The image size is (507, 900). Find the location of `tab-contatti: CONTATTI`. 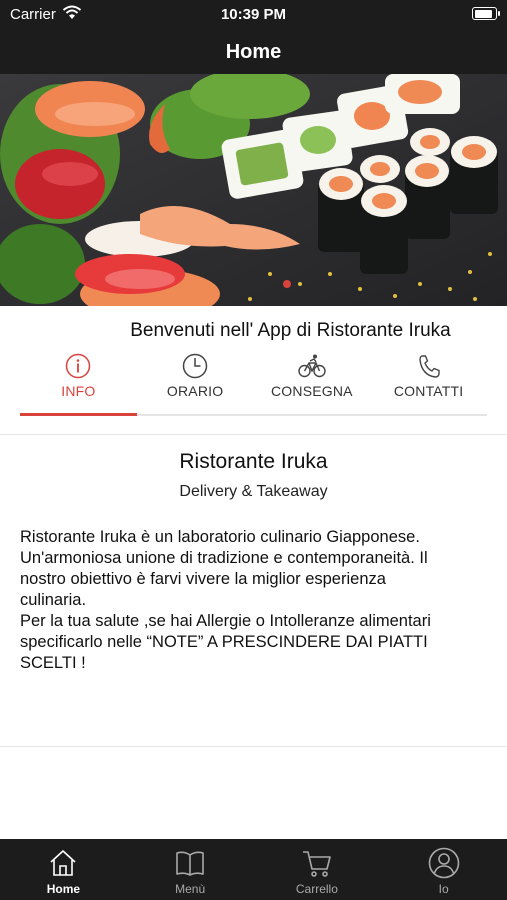

tab-contatti: CONTATTI is located at coordinates (428, 383).